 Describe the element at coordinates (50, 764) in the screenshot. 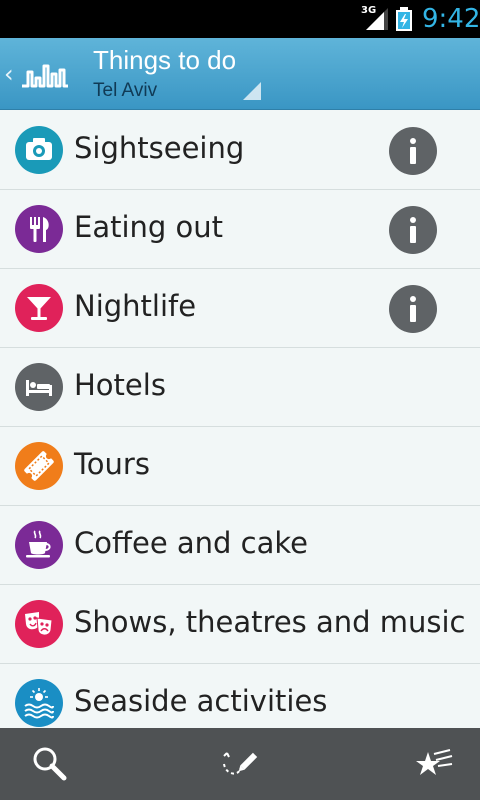

I see `search-icon` at that location.